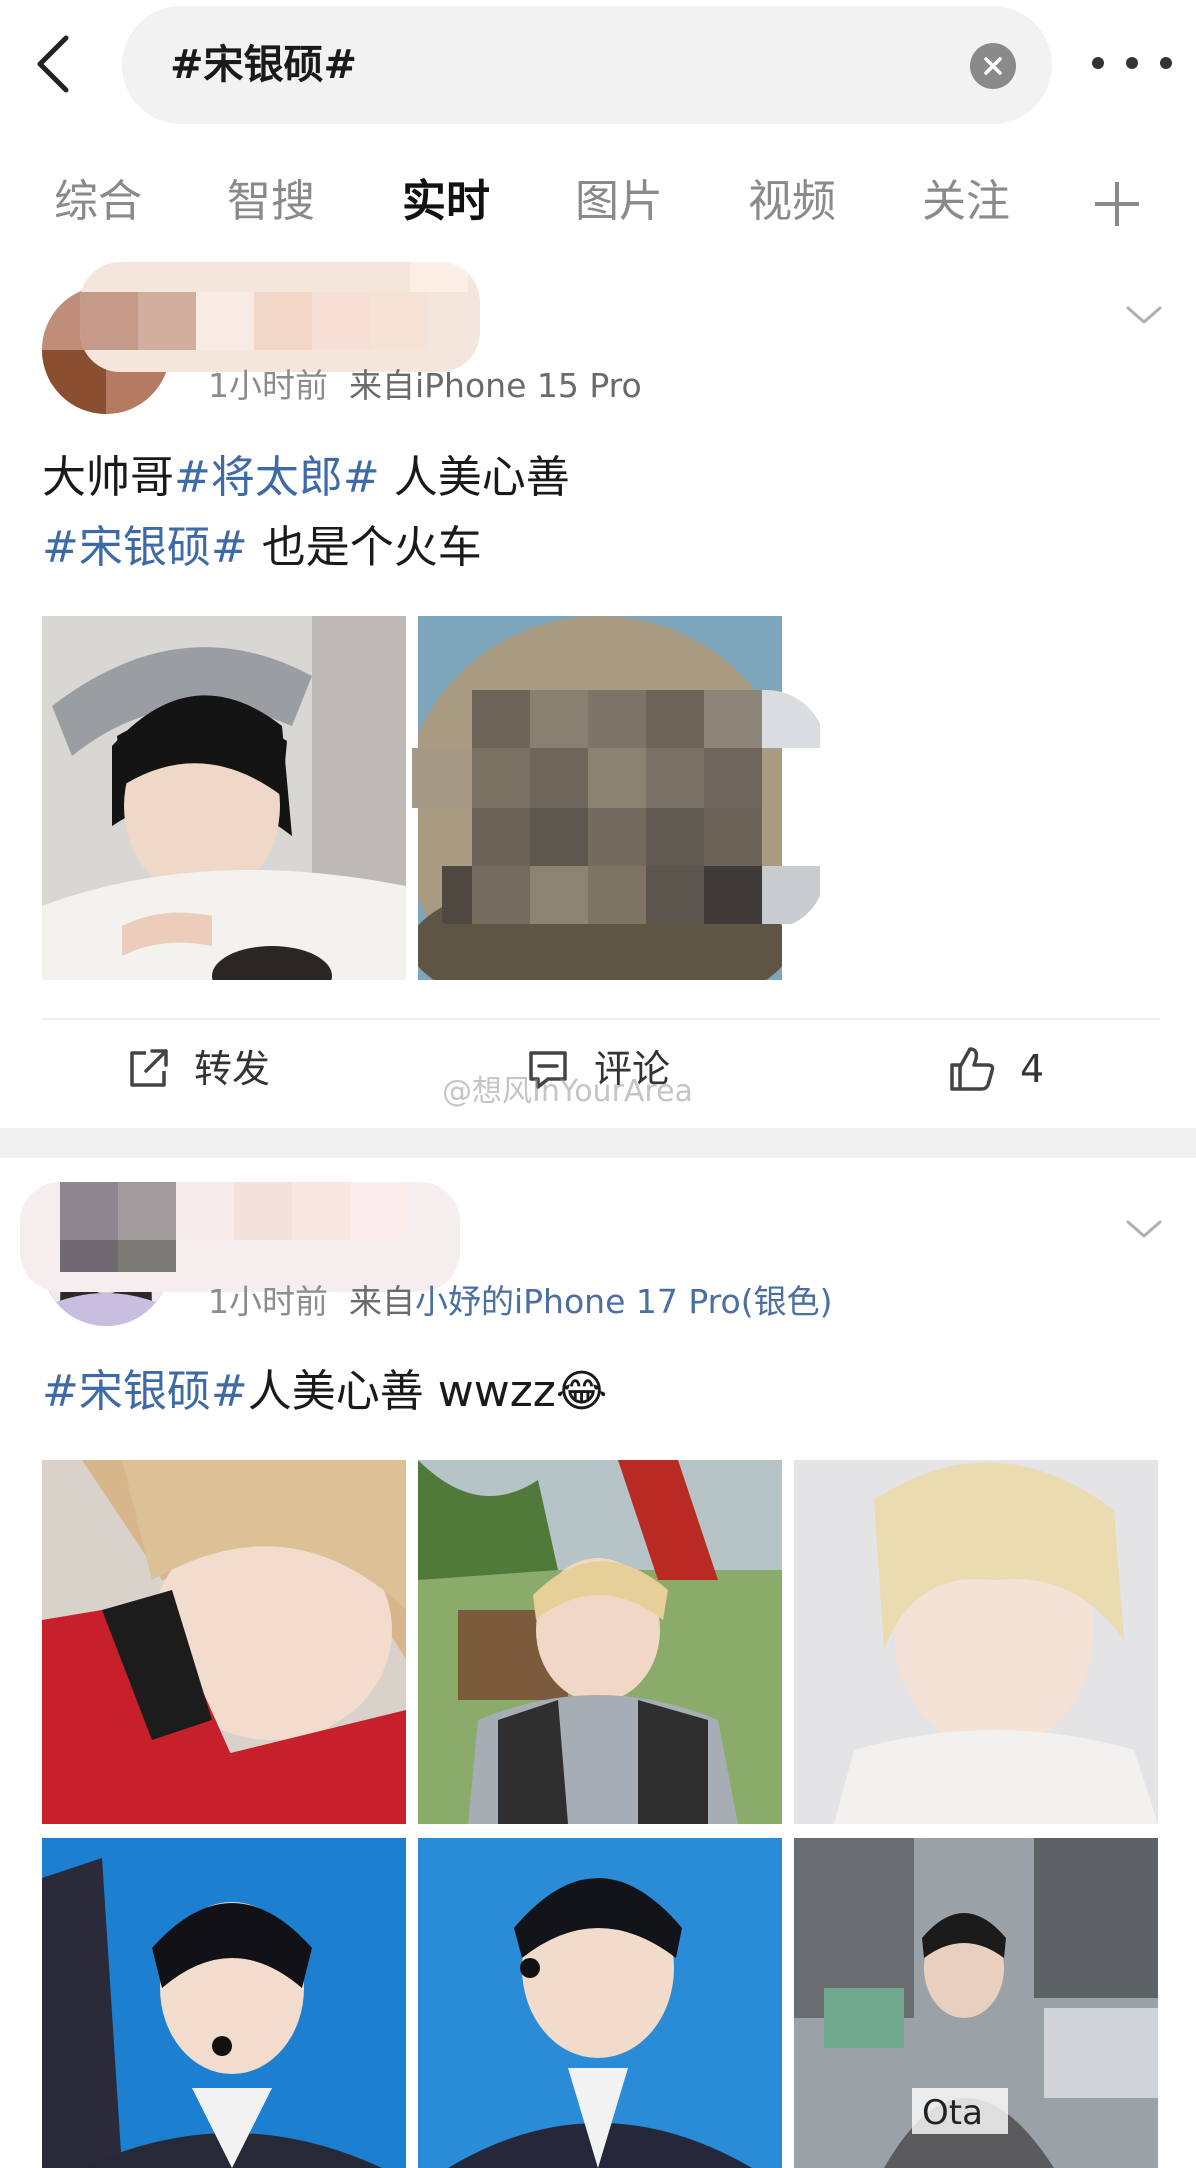  Describe the element at coordinates (108, 477) in the screenshot. I see `text-segment: 大帅哥` at that location.